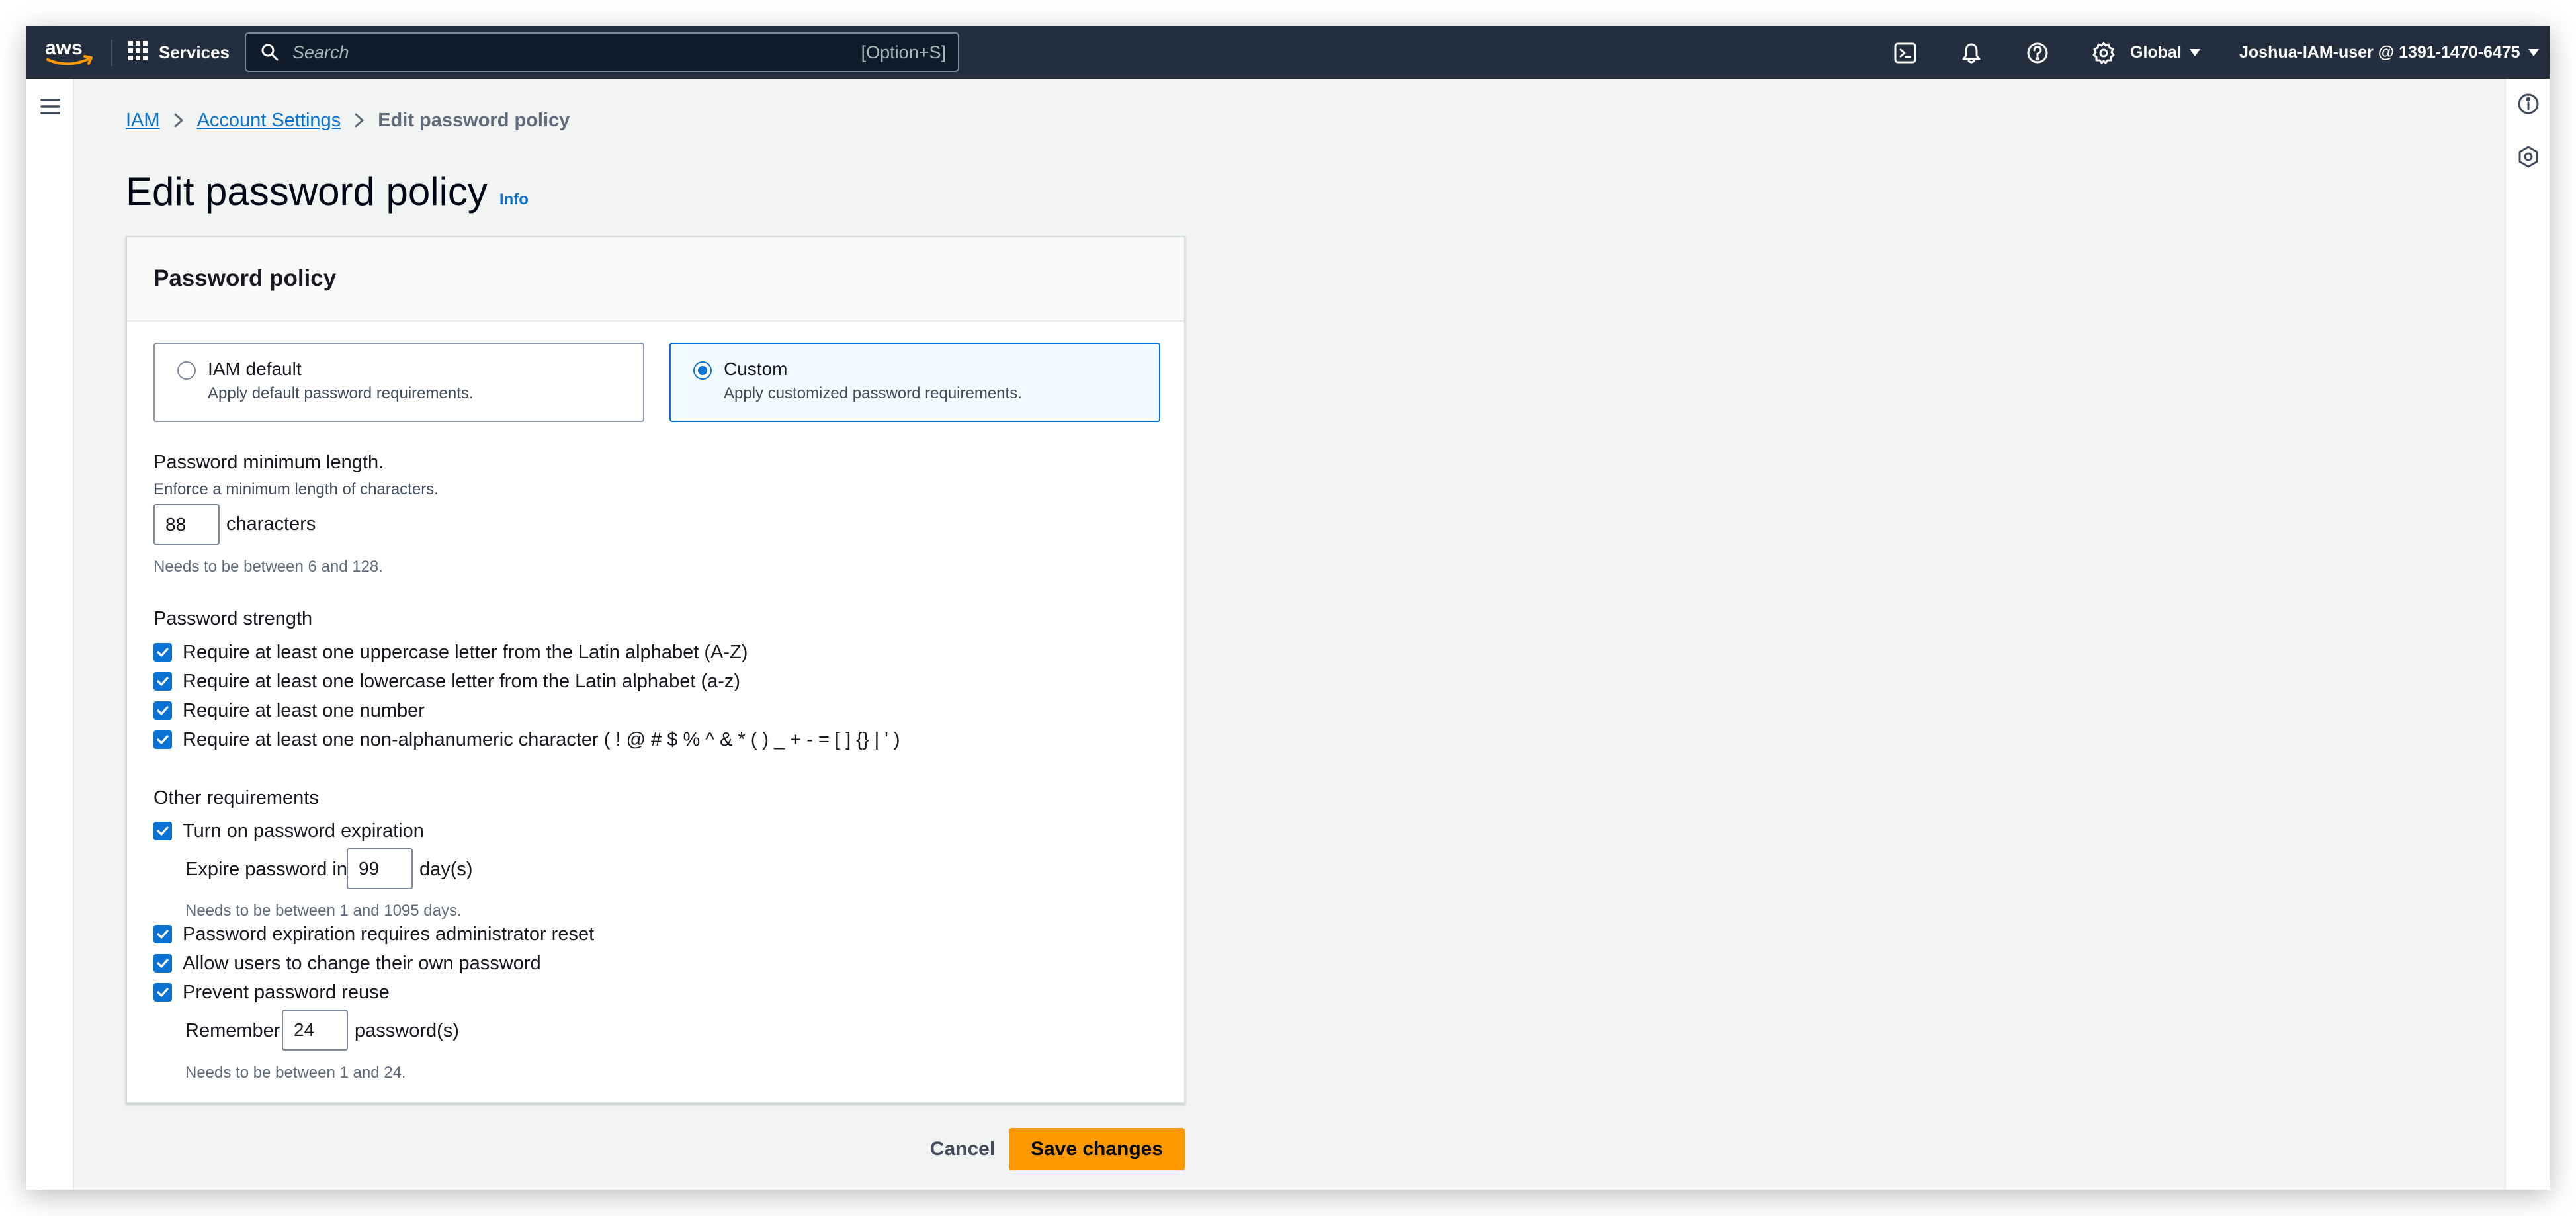  What do you see at coordinates (2379, 53) in the screenshot?
I see `account-label: Joshua-IAM-user @ 1391-1470-6475` at bounding box center [2379, 53].